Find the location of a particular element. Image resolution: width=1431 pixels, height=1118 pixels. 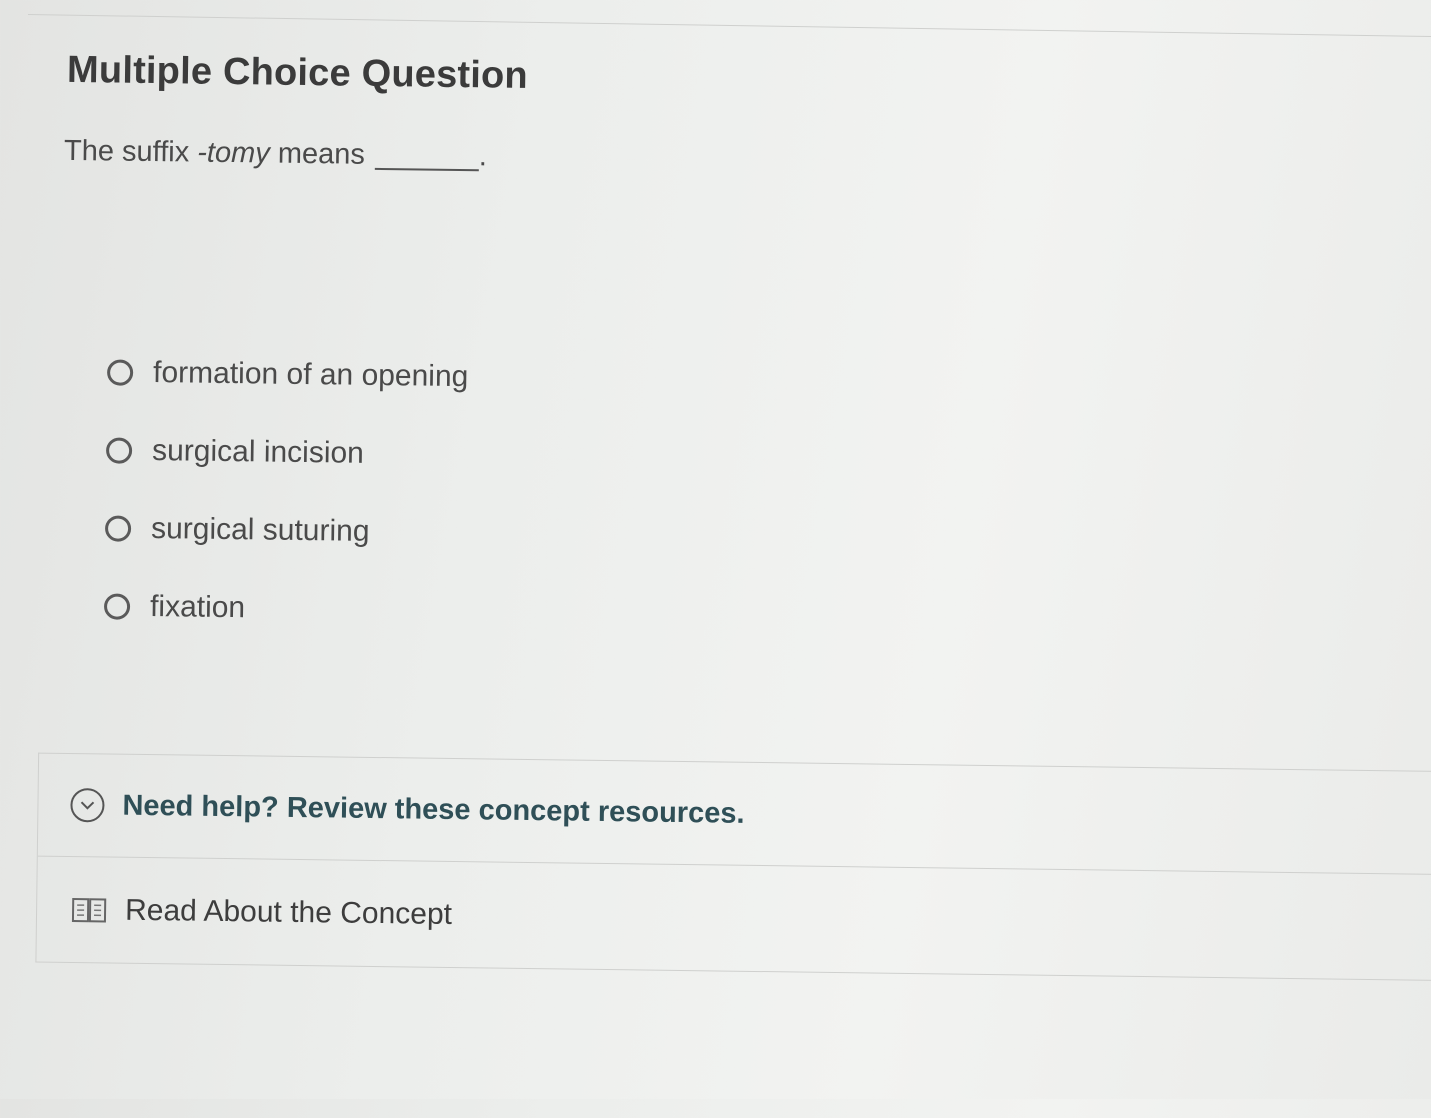

book-icon is located at coordinates (89, 910).